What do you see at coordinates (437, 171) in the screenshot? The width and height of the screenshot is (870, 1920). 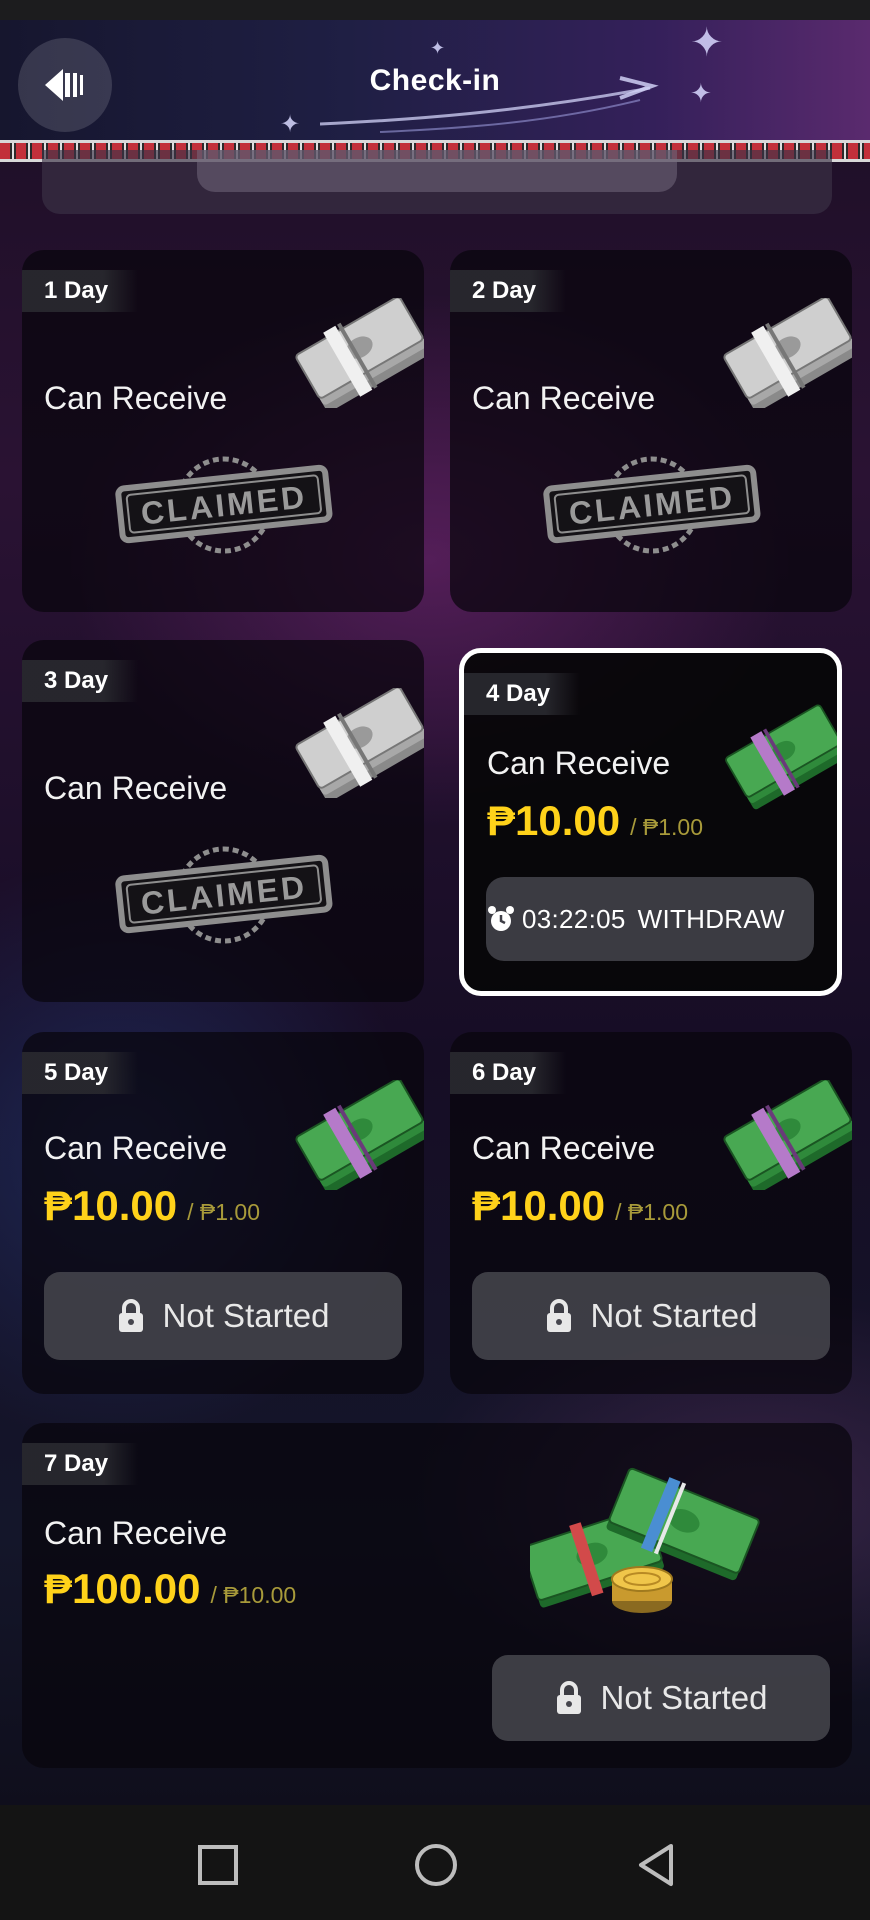 I see `mystery-chest-pill` at bounding box center [437, 171].